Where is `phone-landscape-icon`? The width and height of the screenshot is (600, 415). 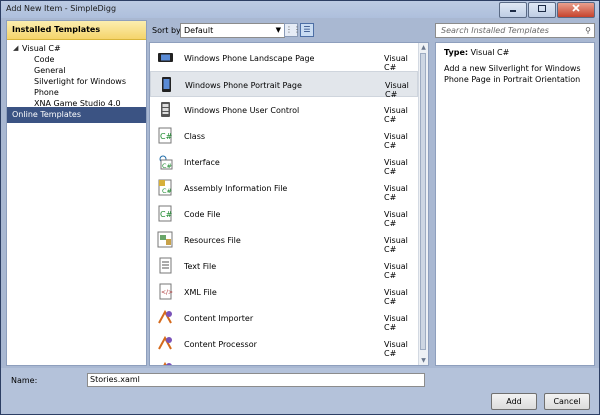 phone-landscape-icon is located at coordinates (165, 57).